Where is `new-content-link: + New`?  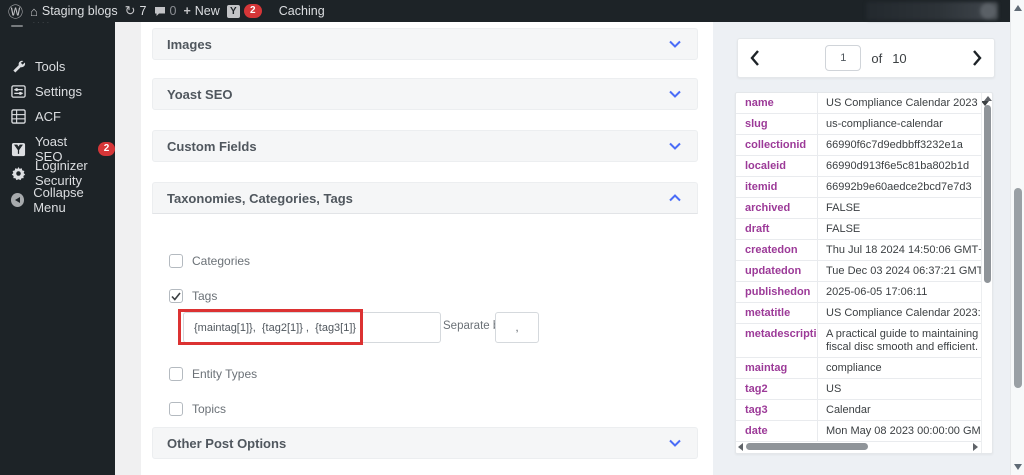 new-content-link: + New is located at coordinates (201, 11).